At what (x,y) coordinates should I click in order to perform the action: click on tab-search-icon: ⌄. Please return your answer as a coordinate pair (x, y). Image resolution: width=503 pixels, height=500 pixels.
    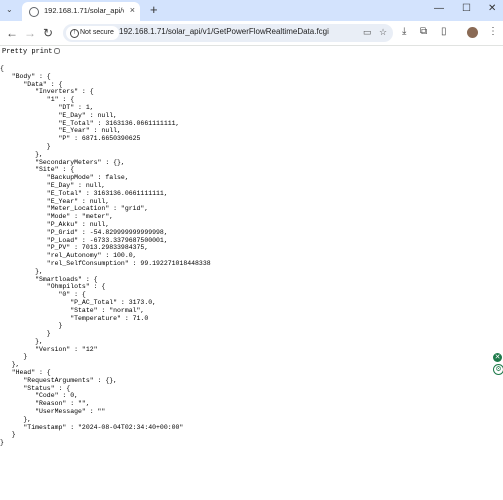
    Looking at the image, I should click on (11, 10).